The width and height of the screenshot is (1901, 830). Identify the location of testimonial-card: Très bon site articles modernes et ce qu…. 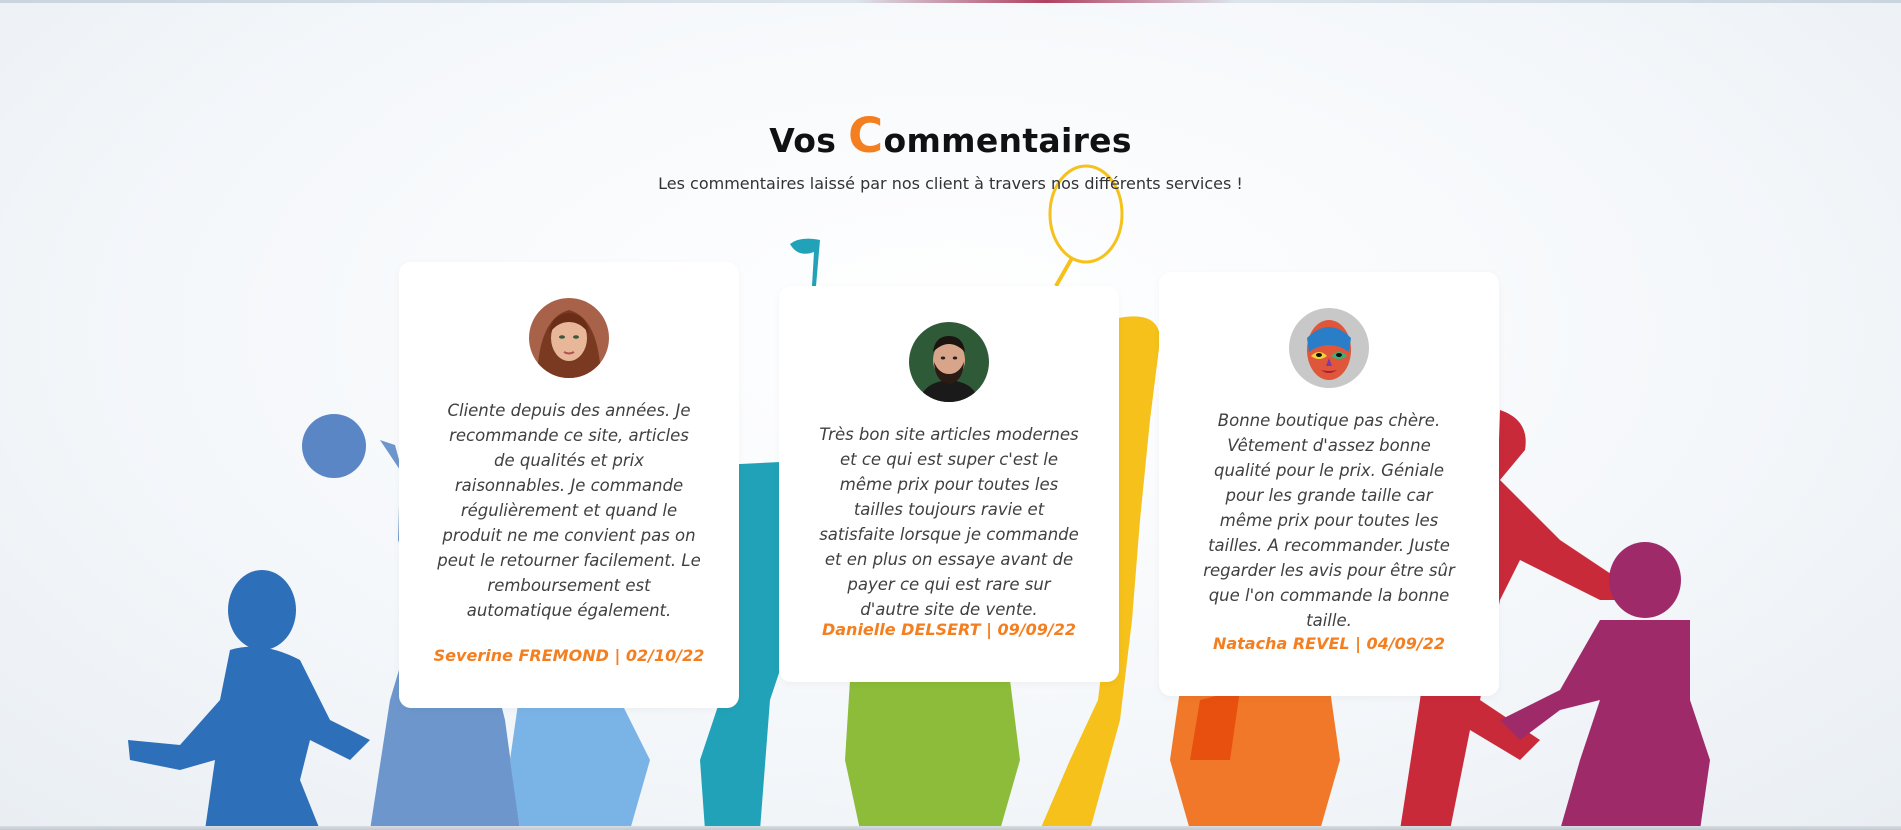
(949, 484).